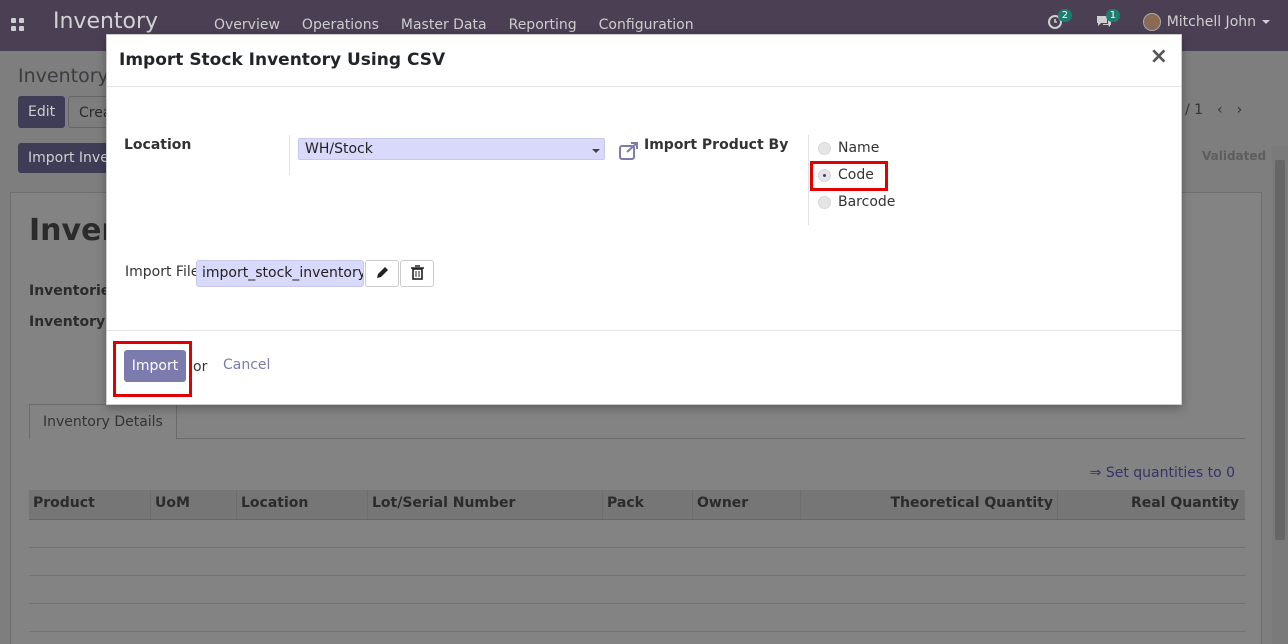  I want to click on col-owner: Owner, so click(747, 504).